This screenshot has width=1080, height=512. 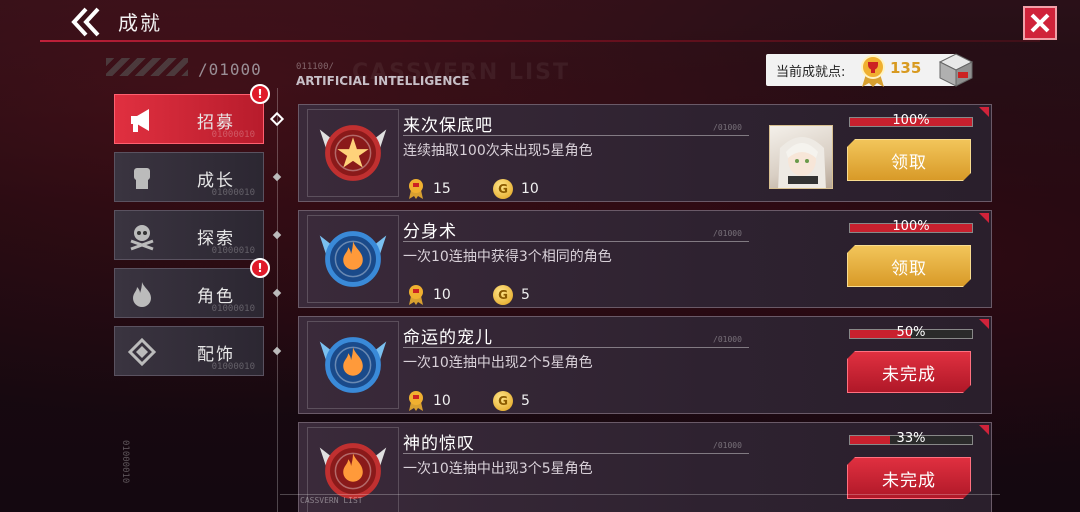 What do you see at coordinates (645, 259) in the screenshot?
I see `achievement-card: 分身术/01000 一次10连抽中获得3个相同的角色 10 G 5 100% 领取` at bounding box center [645, 259].